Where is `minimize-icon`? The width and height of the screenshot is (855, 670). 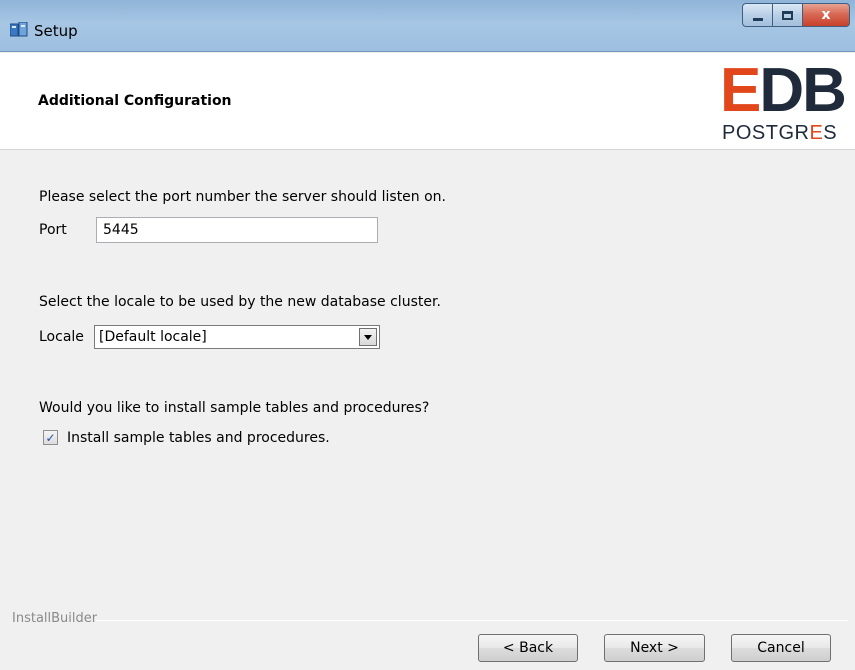
minimize-icon is located at coordinates (757, 19).